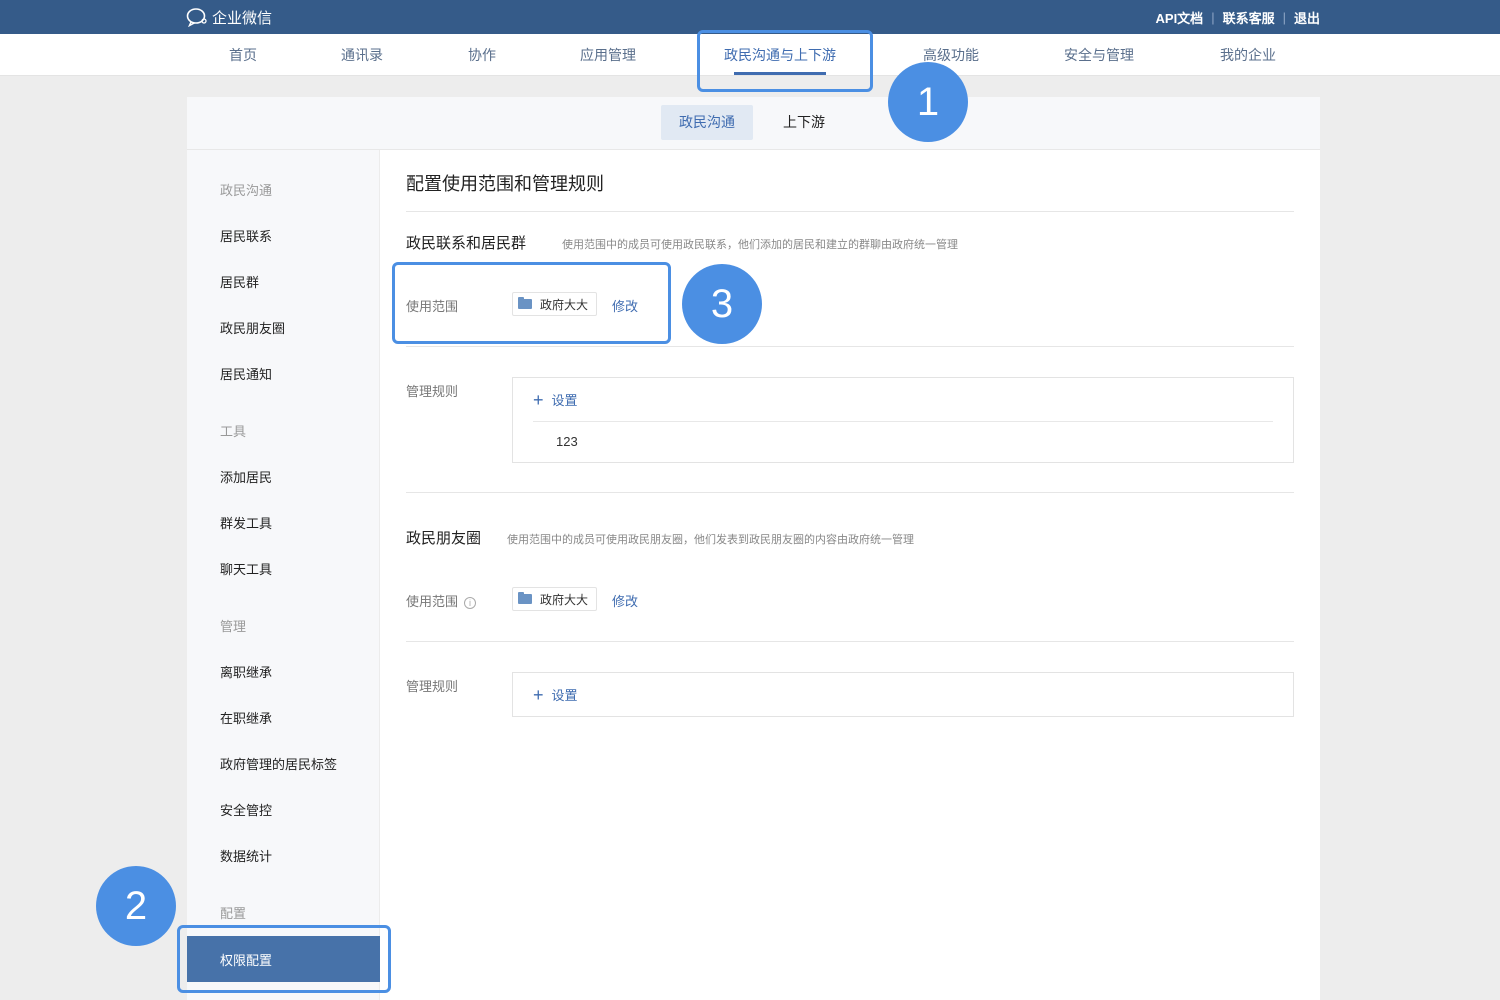 This screenshot has height=1000, width=1500. What do you see at coordinates (505, 184) in the screenshot?
I see `page-title: 配置使用范围和管理规则` at bounding box center [505, 184].